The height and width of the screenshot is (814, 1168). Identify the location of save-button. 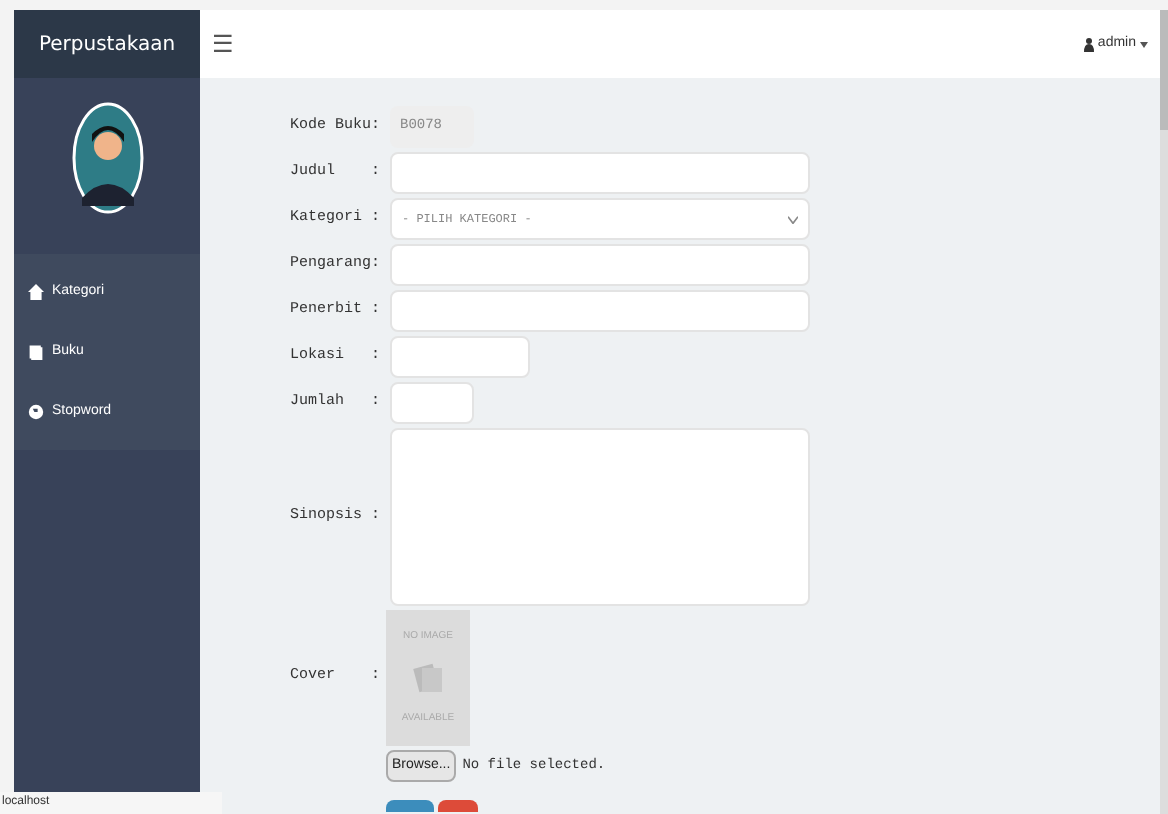
(410, 806).